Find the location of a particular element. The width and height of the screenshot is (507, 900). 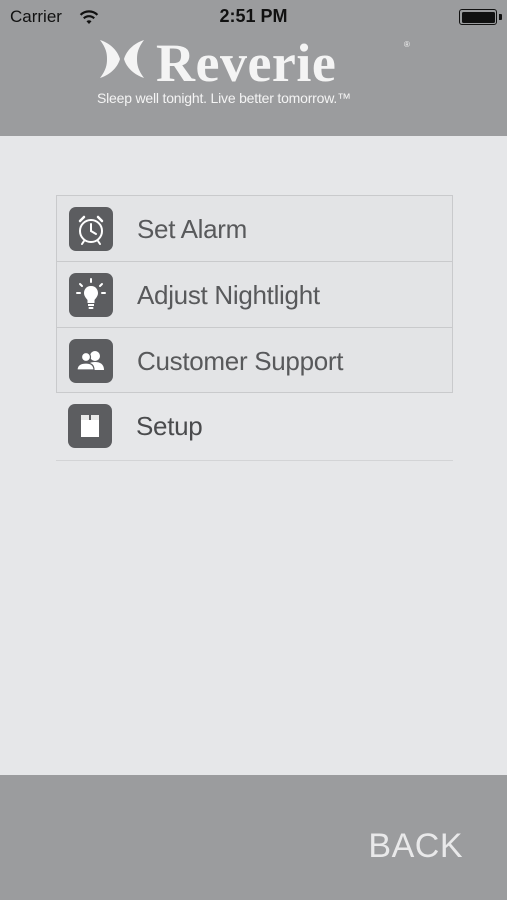

battery-tip is located at coordinates (500, 17).